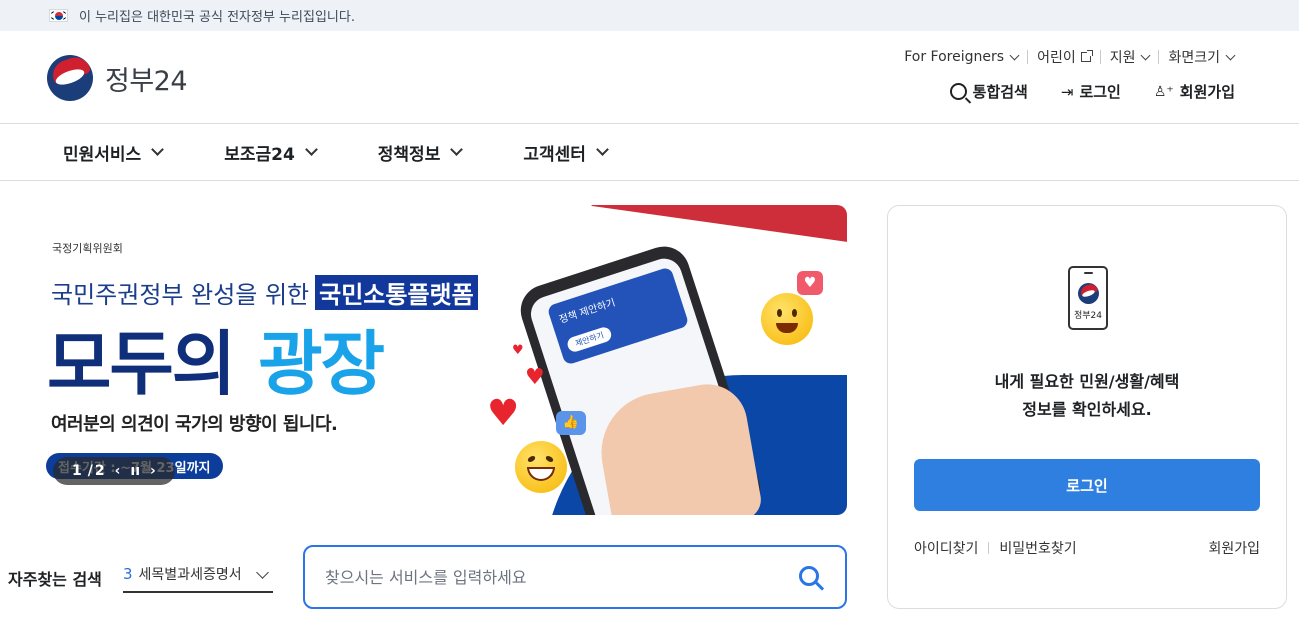  I want to click on frequent-search-item: 세목별과세증명서, so click(190, 574).